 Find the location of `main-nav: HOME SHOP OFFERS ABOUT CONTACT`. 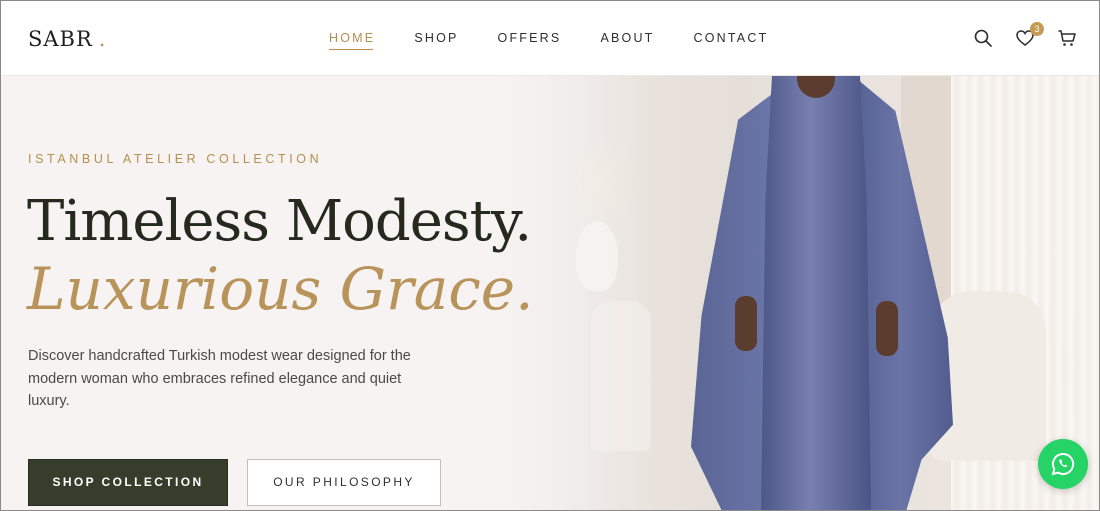

main-nav: HOME SHOP OFFERS ABOUT CONTACT is located at coordinates (568, 40).